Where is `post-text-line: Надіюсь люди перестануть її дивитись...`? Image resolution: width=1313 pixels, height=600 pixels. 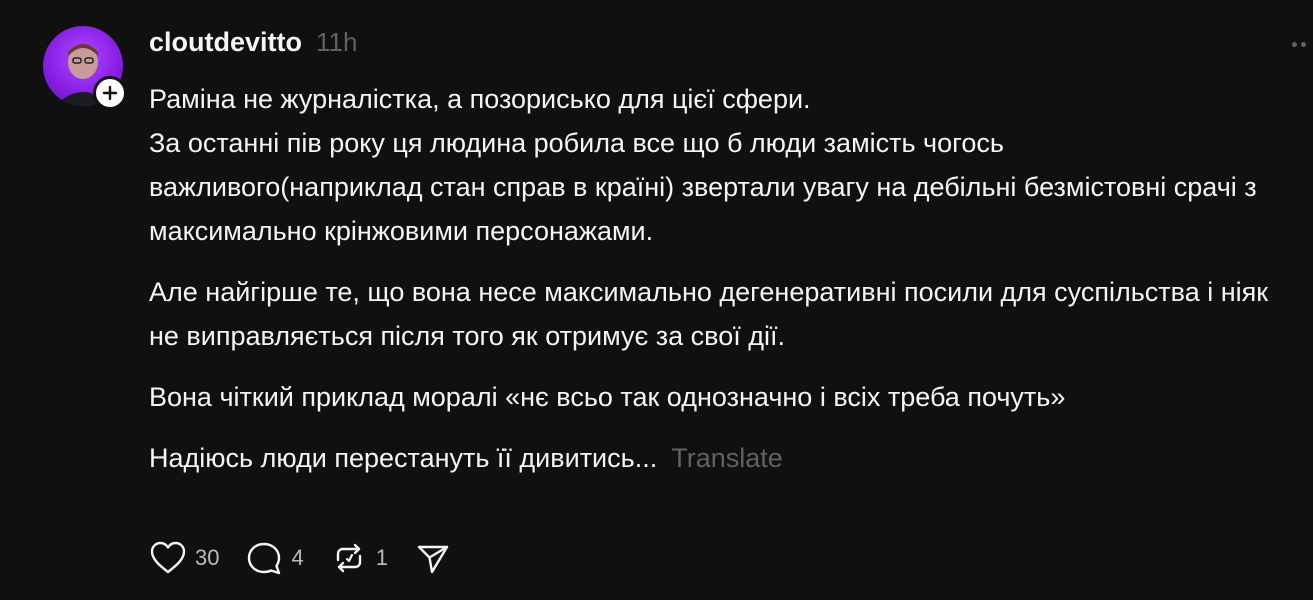
post-text-line: Надіюсь люди перестануть її дивитись... is located at coordinates (403, 458).